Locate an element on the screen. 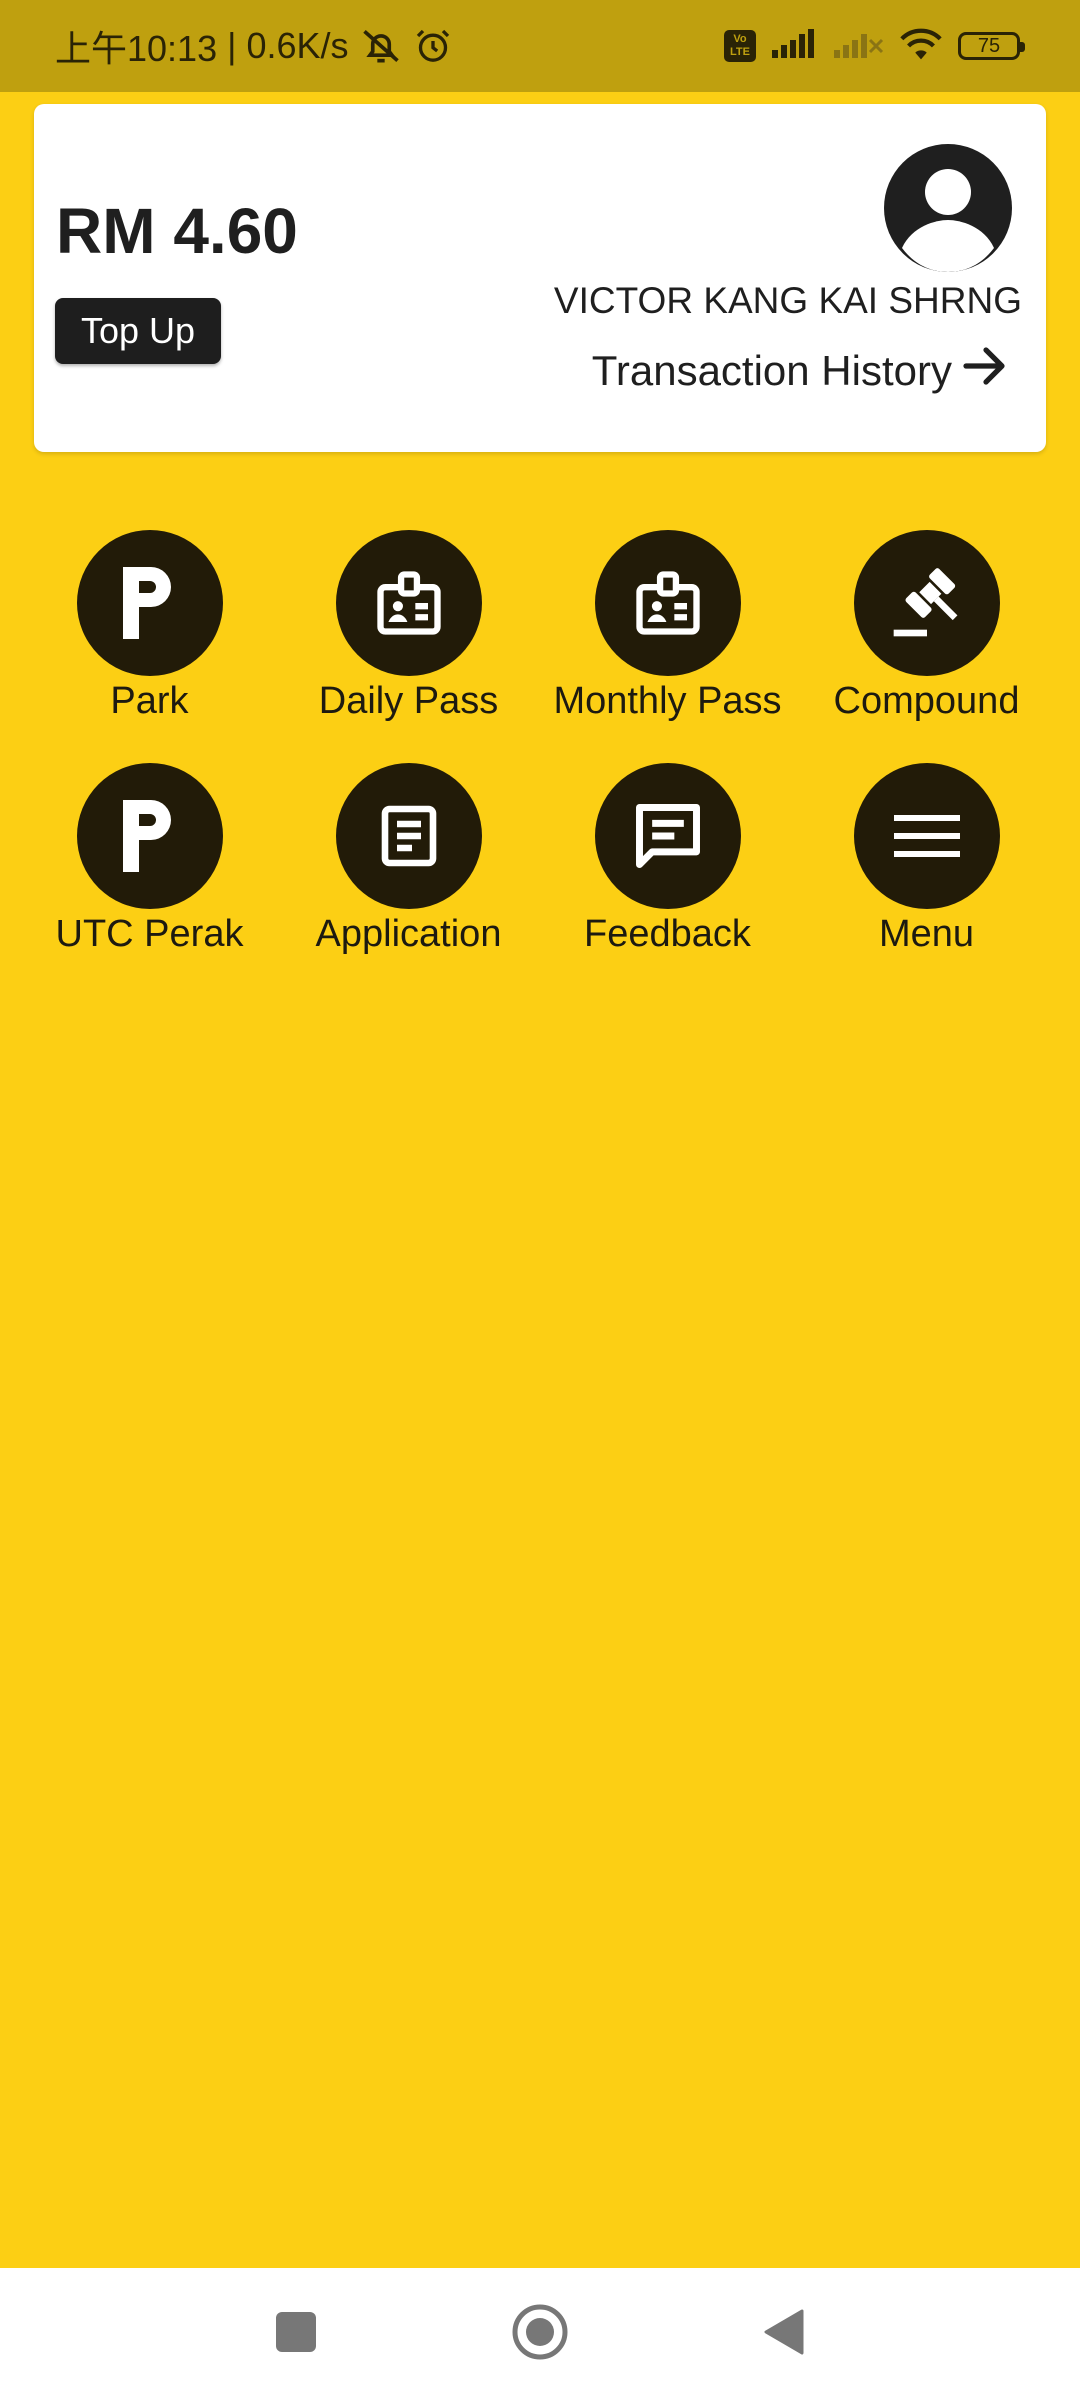  avatar-icon is located at coordinates (948, 208).